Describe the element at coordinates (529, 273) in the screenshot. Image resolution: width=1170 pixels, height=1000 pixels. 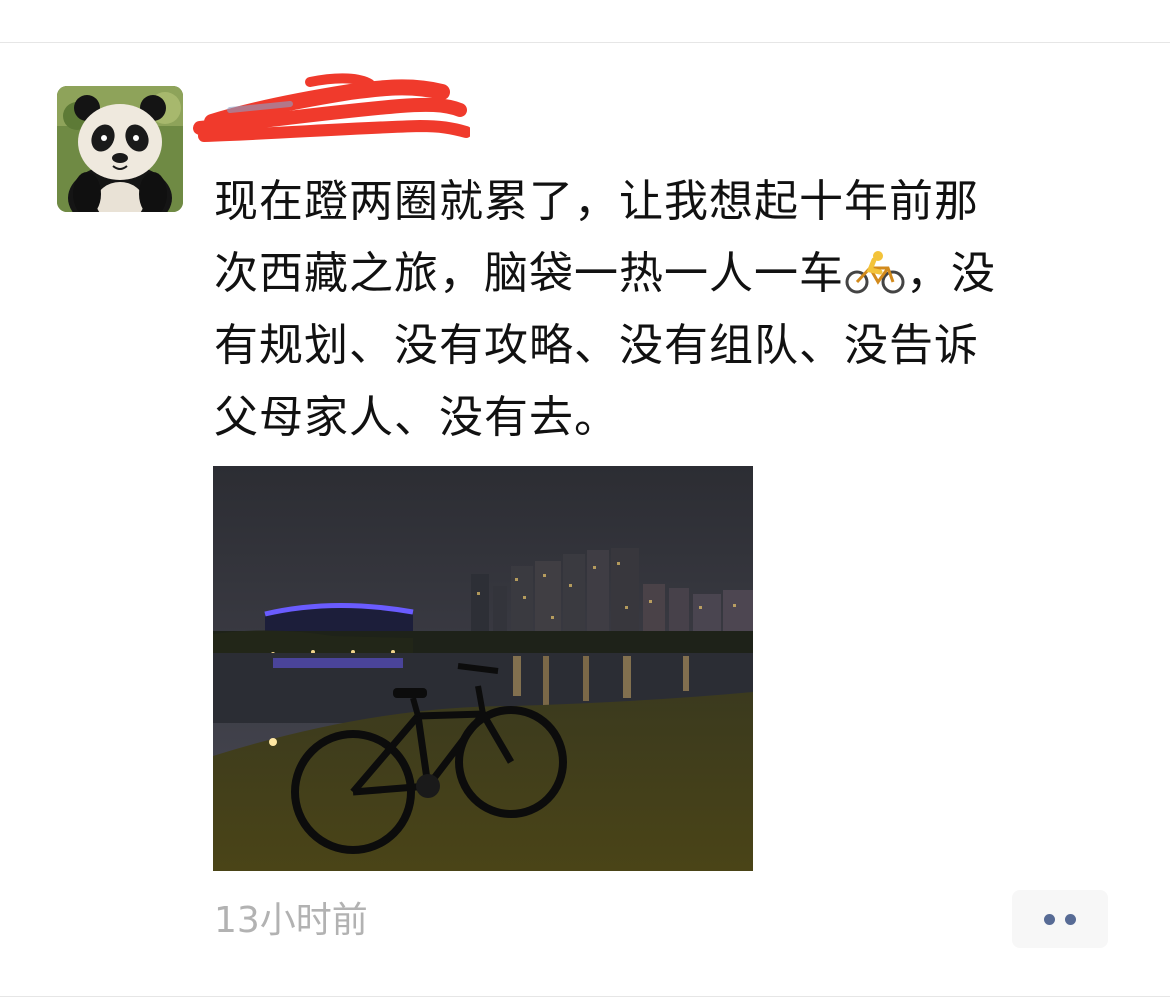
I see `post-text-segment: 次西藏之旅，脑袋一热一人一车` at that location.